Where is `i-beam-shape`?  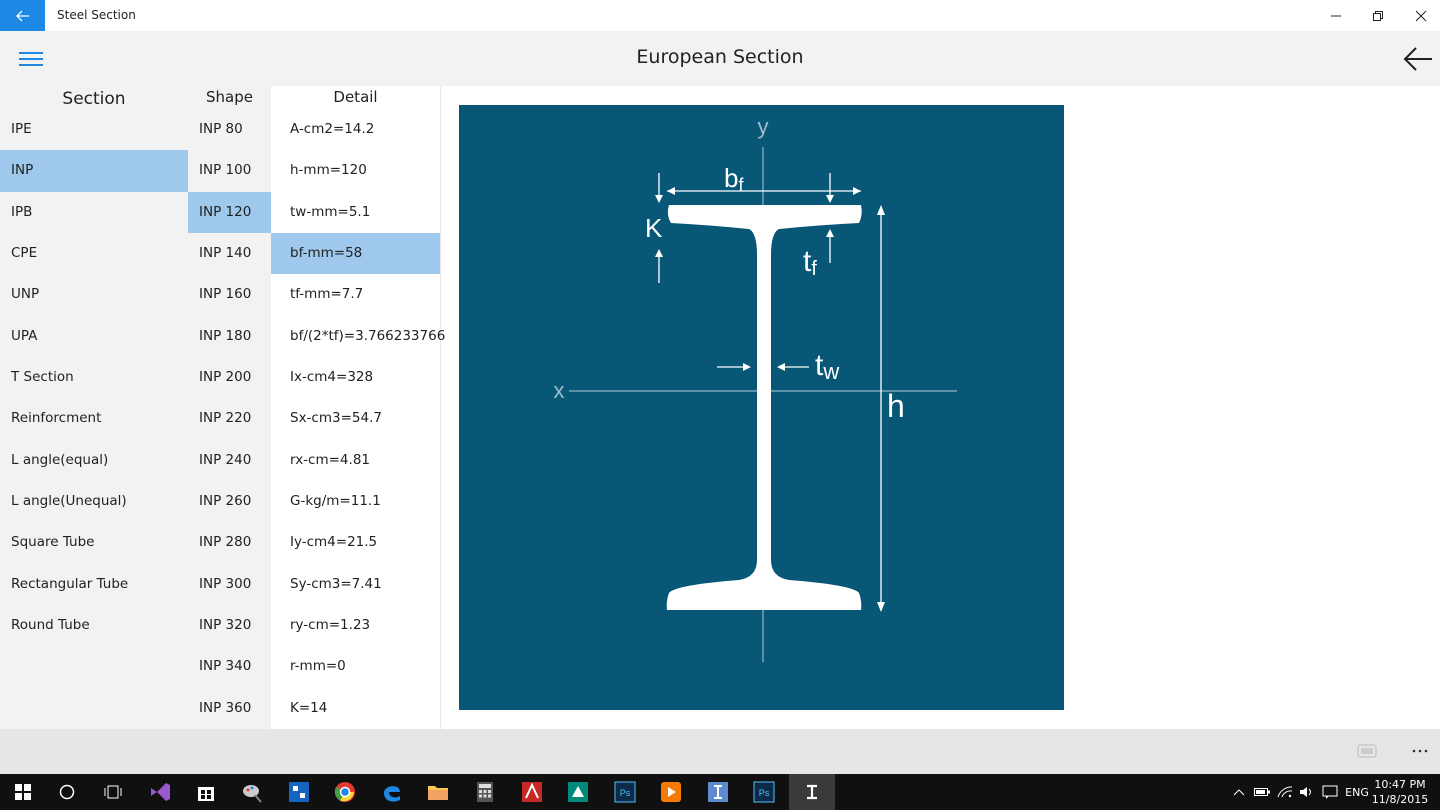 i-beam-shape is located at coordinates (764, 407).